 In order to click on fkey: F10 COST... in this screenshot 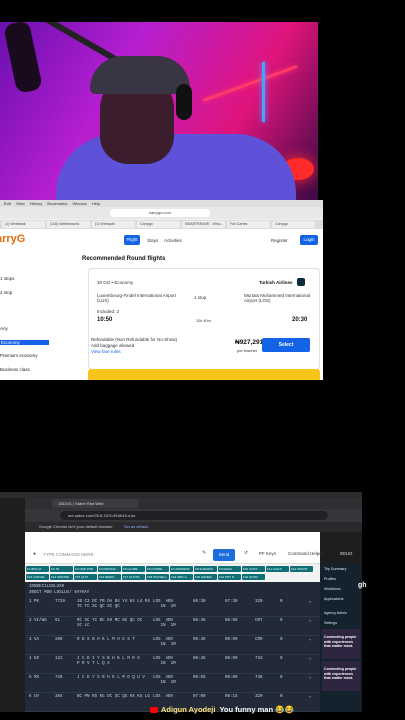, I will do `click(253, 569)`.